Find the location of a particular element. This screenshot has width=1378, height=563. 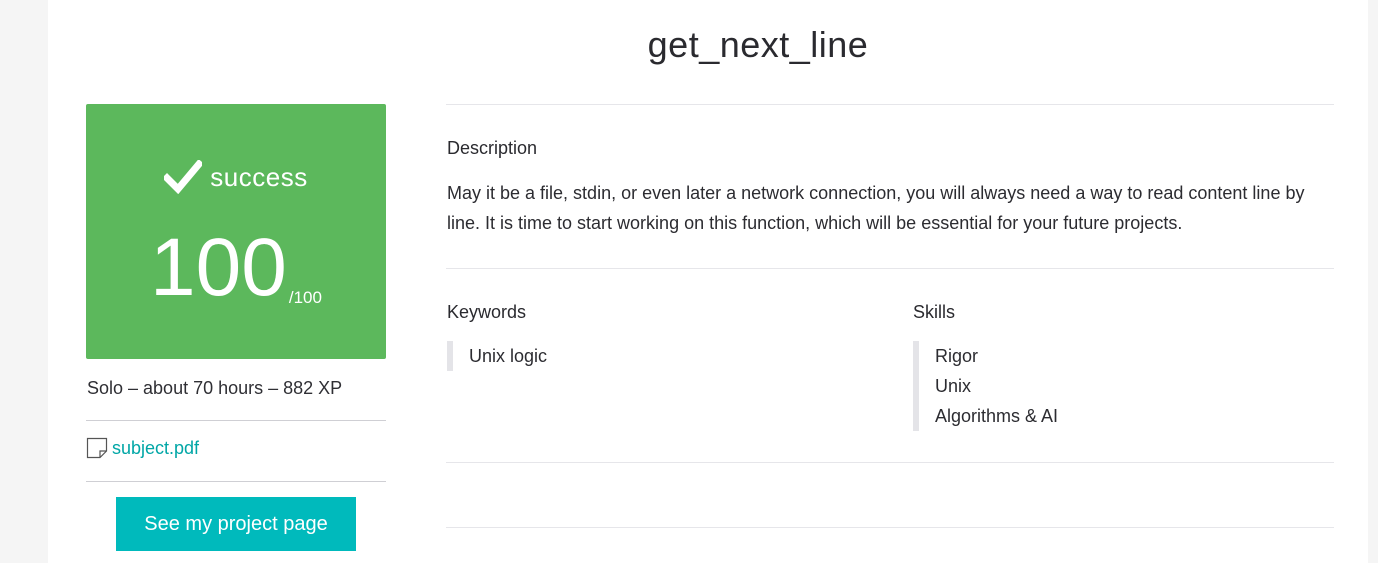

skill-item: Algorithms & AI is located at coordinates (997, 416).